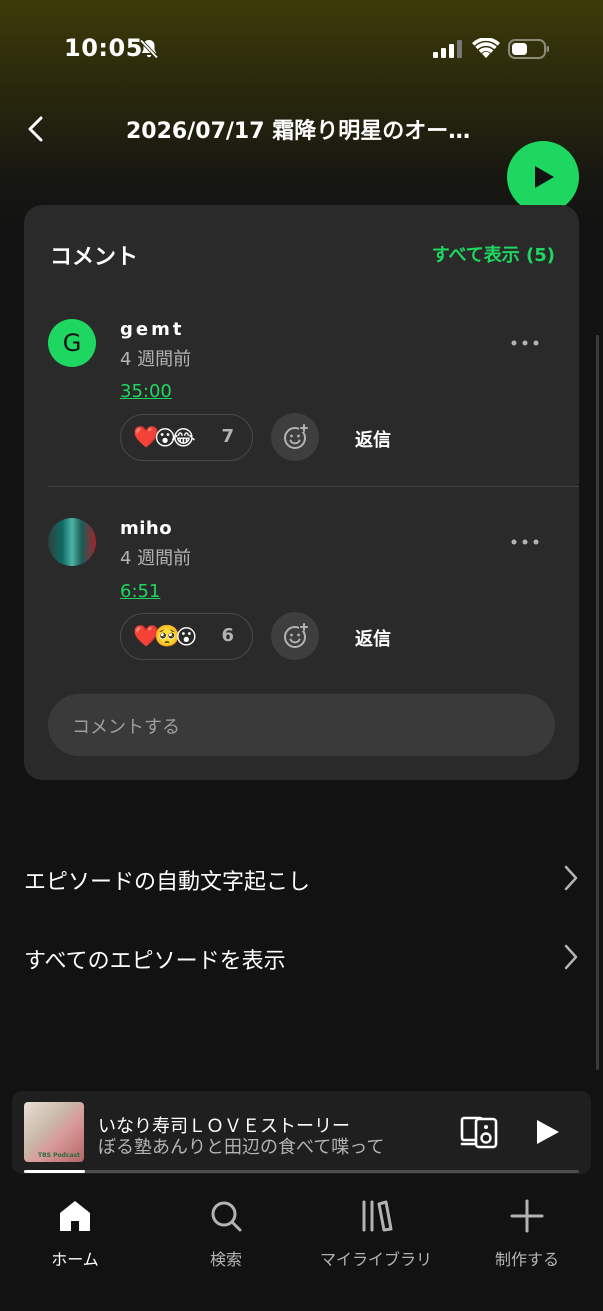 Image resolution: width=603 pixels, height=1311 pixels. Describe the element at coordinates (301, 48) in the screenshot. I see `status-bar: 10:05` at that location.